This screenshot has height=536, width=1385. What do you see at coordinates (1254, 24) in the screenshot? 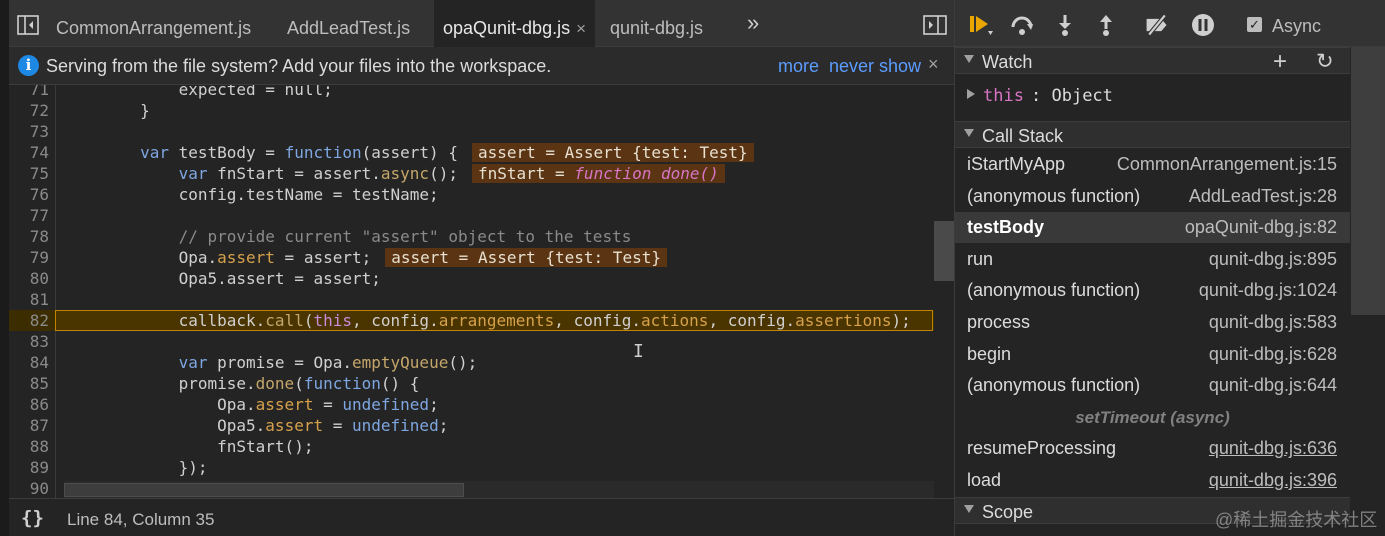
I see `async-checkbox: ✓` at bounding box center [1254, 24].